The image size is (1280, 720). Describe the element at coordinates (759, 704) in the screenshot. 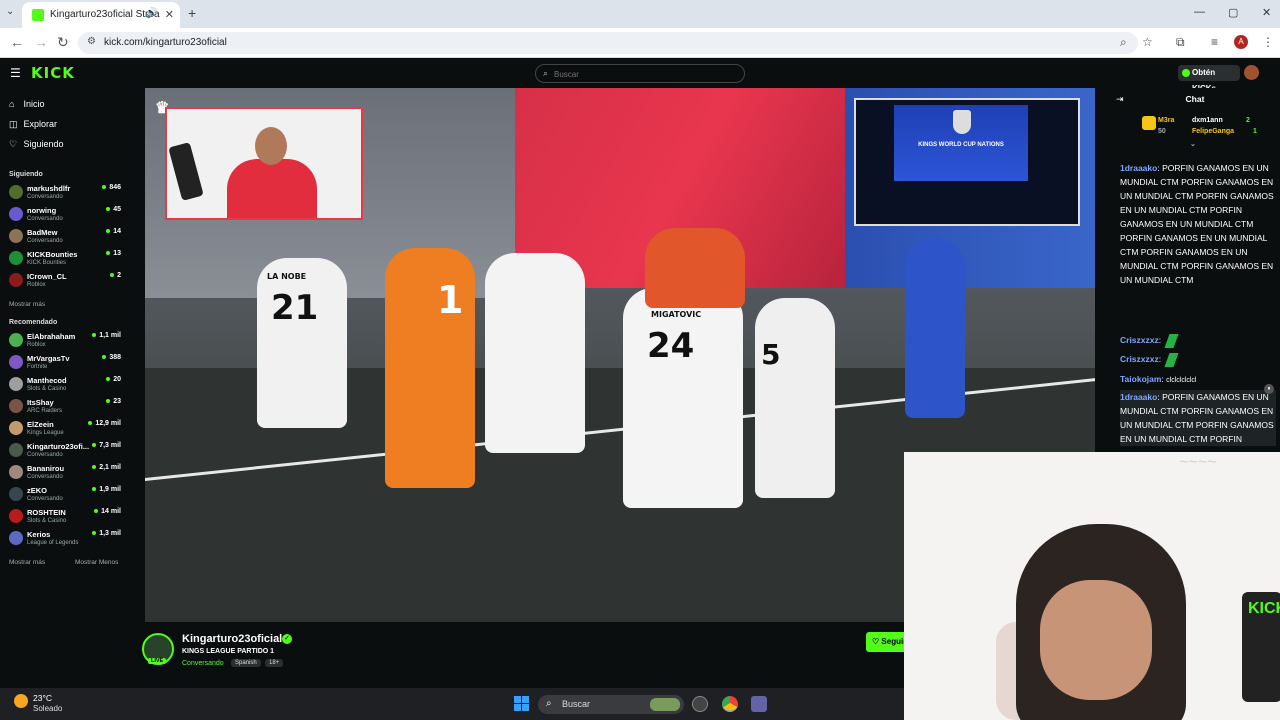

I see `teams-icon` at that location.